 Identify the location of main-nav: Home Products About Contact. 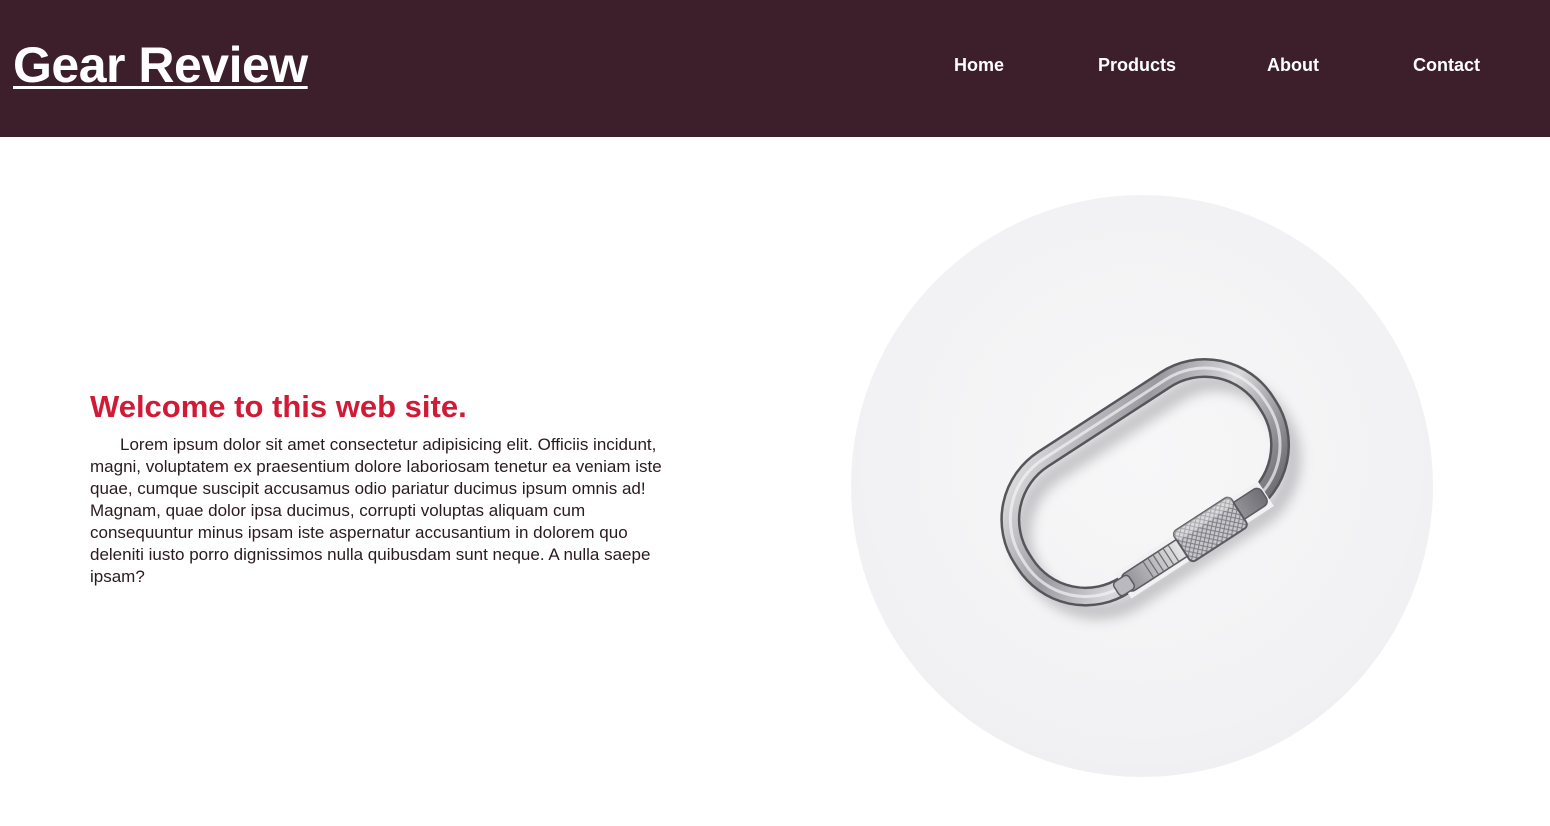
(775, 65).